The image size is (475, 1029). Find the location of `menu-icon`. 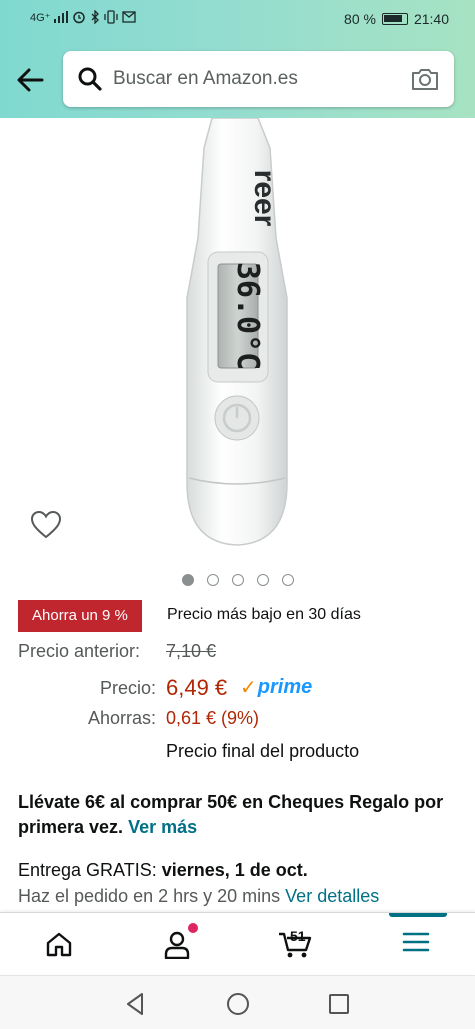

menu-icon is located at coordinates (416, 942).